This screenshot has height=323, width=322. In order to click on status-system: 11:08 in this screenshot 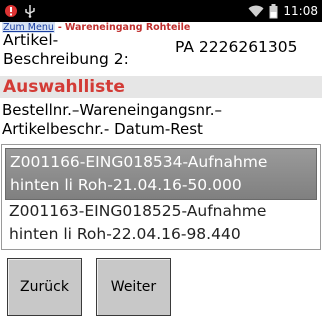, I will do `click(283, 11)`.